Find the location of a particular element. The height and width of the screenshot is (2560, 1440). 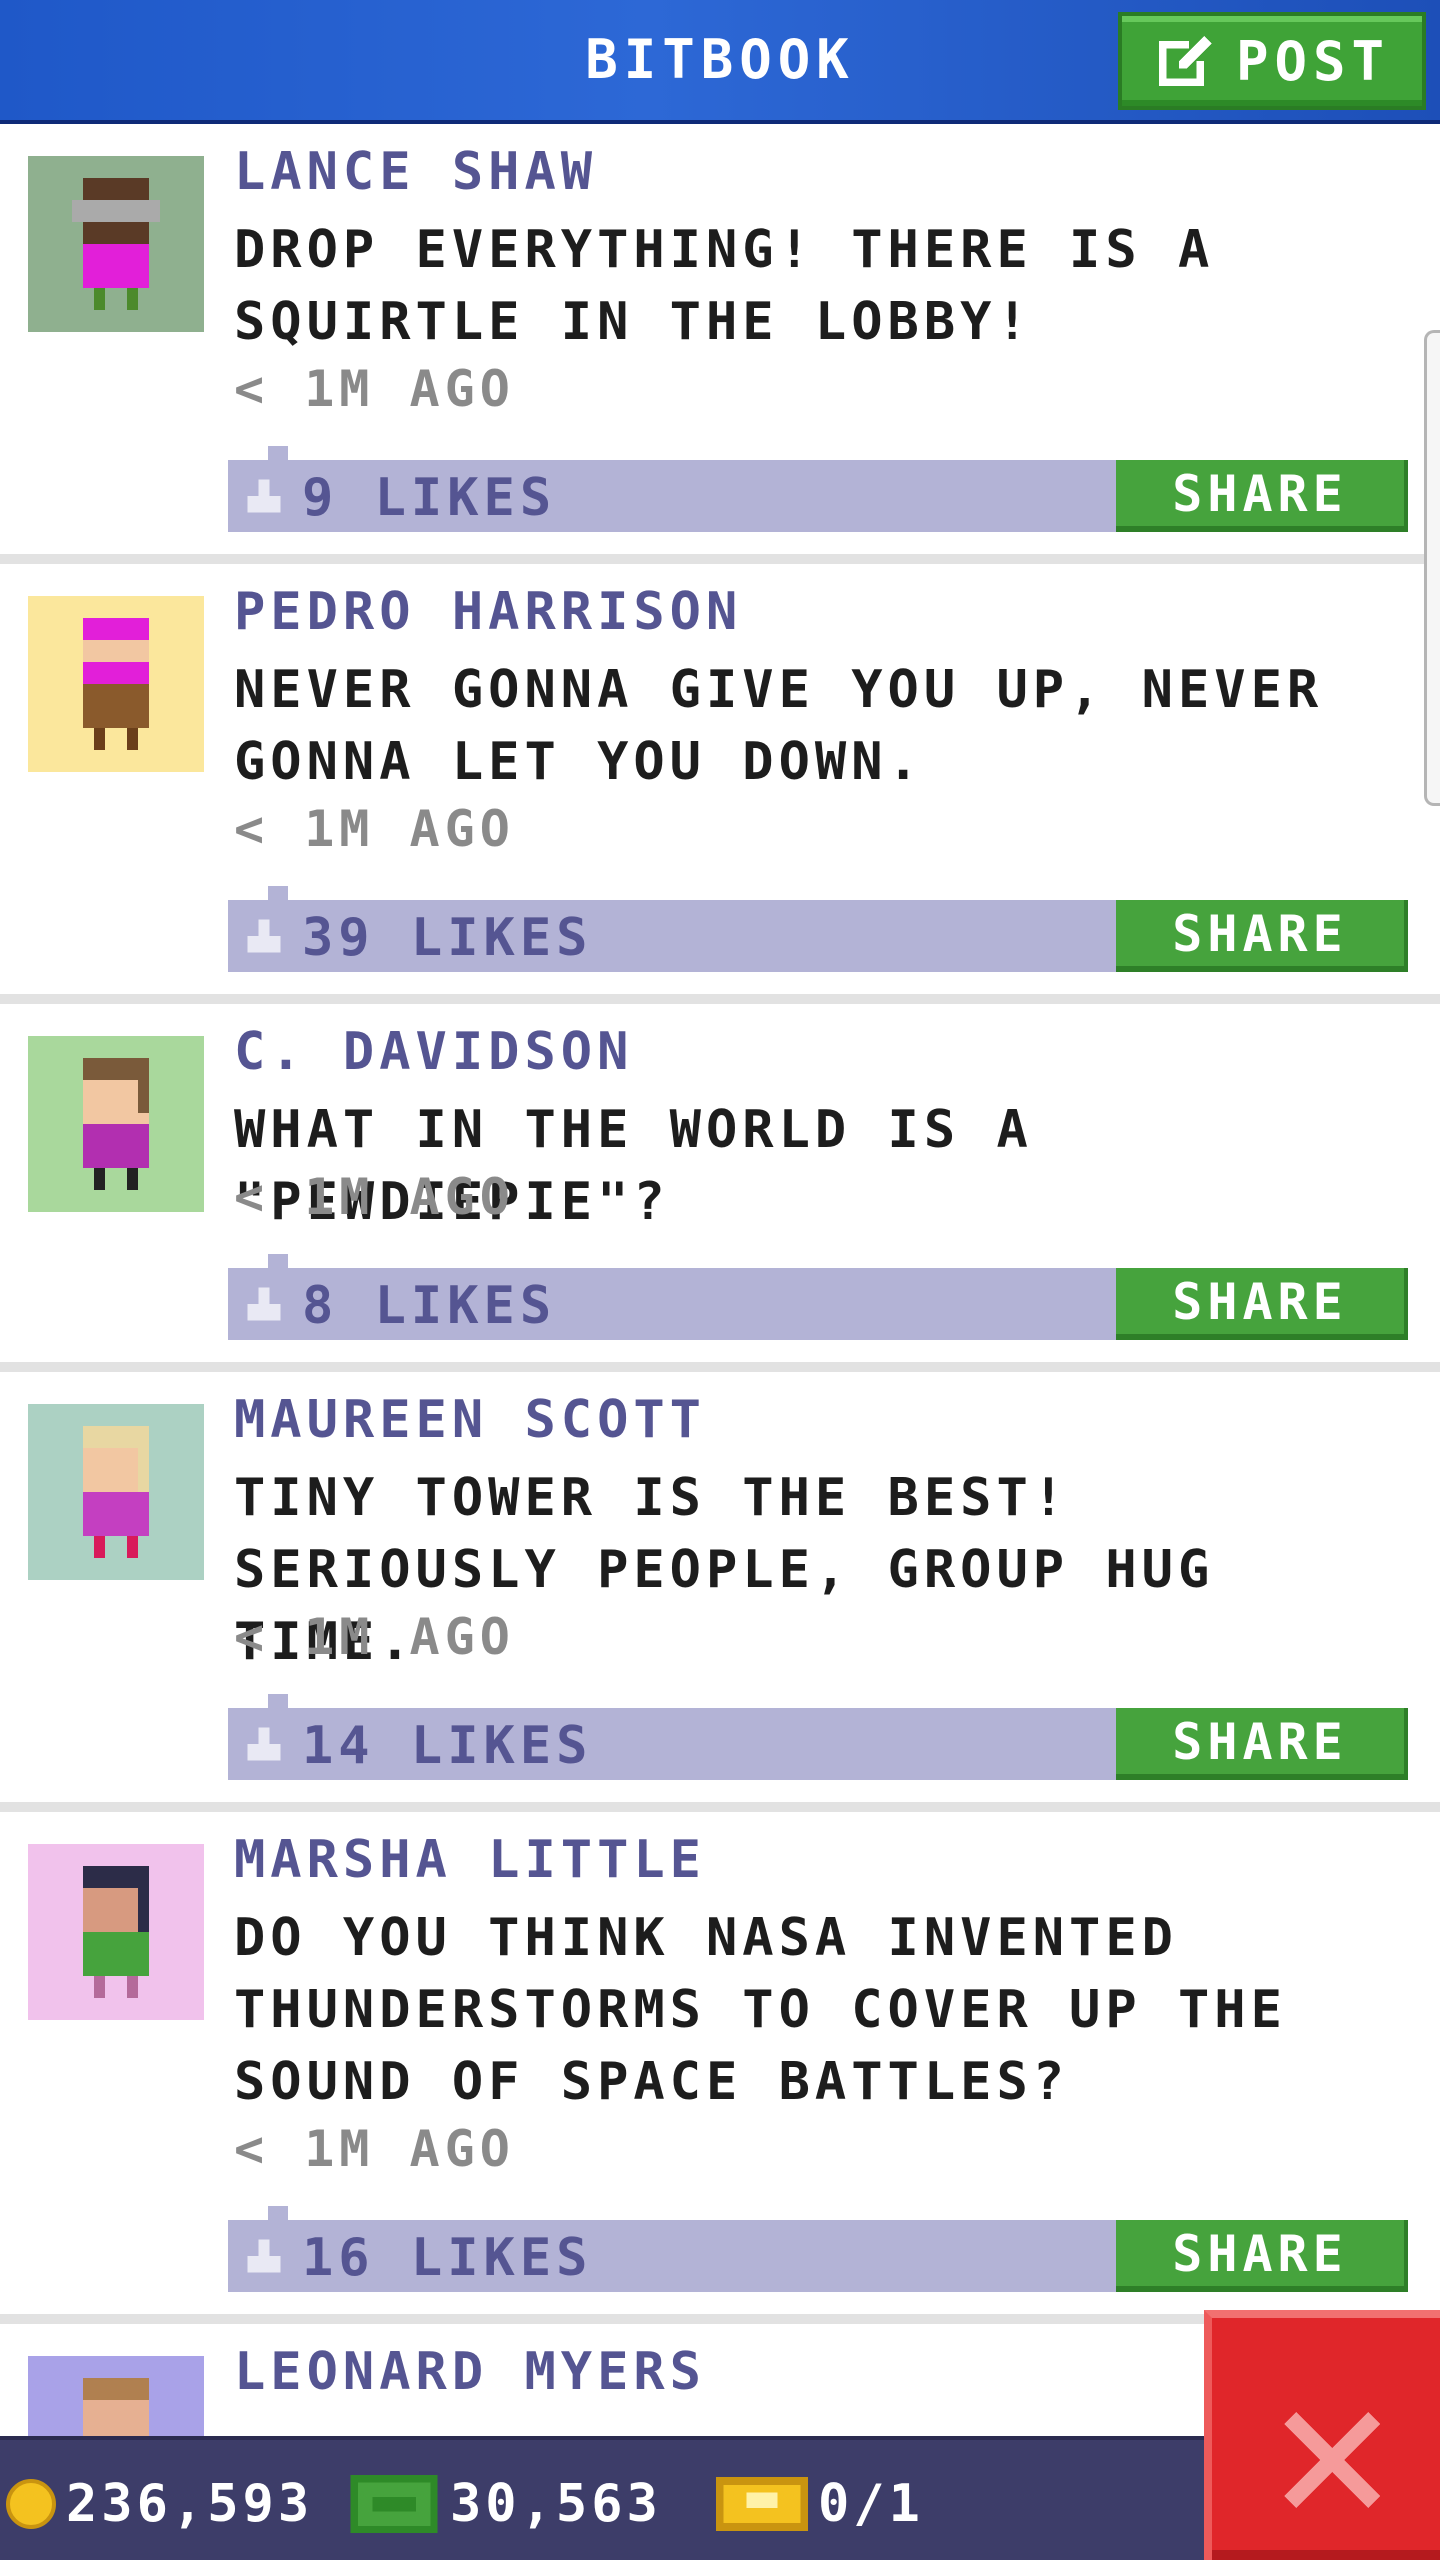

like-count: 16 LIKES is located at coordinates (447, 2258).